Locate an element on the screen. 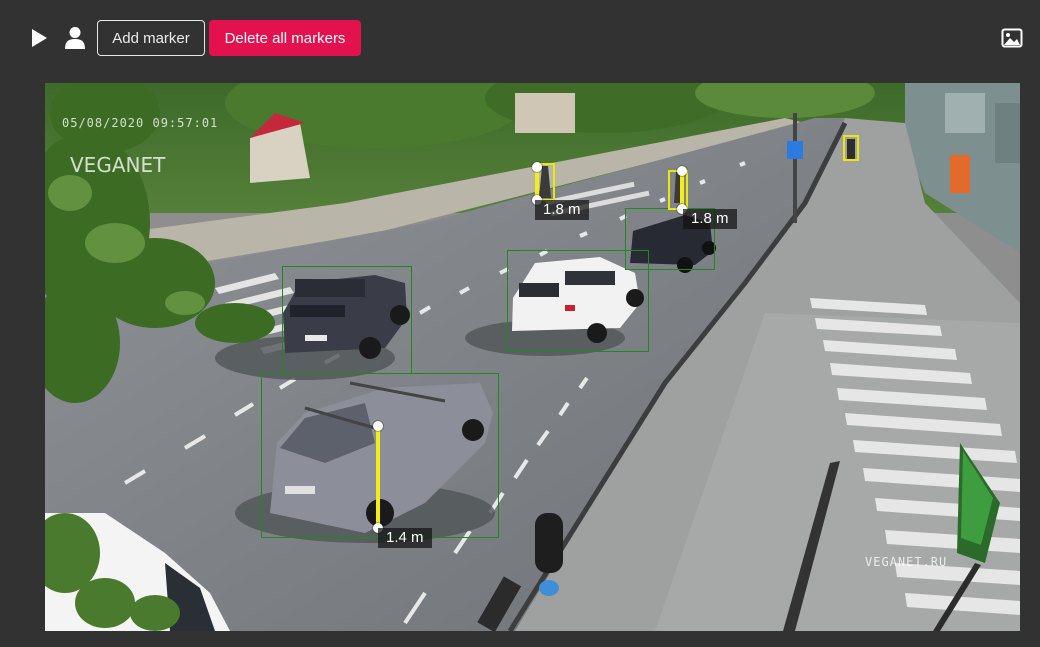 The image size is (1040, 647). marker-line is located at coordinates (378, 478).